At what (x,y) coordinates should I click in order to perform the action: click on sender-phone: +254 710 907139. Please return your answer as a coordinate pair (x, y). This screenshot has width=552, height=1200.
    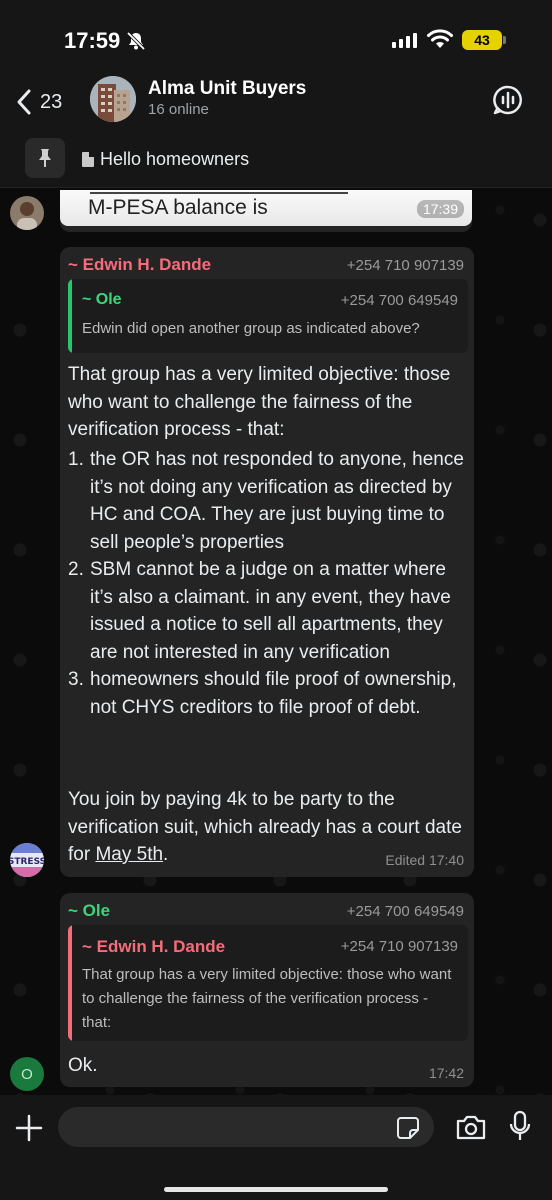
    Looking at the image, I should click on (405, 265).